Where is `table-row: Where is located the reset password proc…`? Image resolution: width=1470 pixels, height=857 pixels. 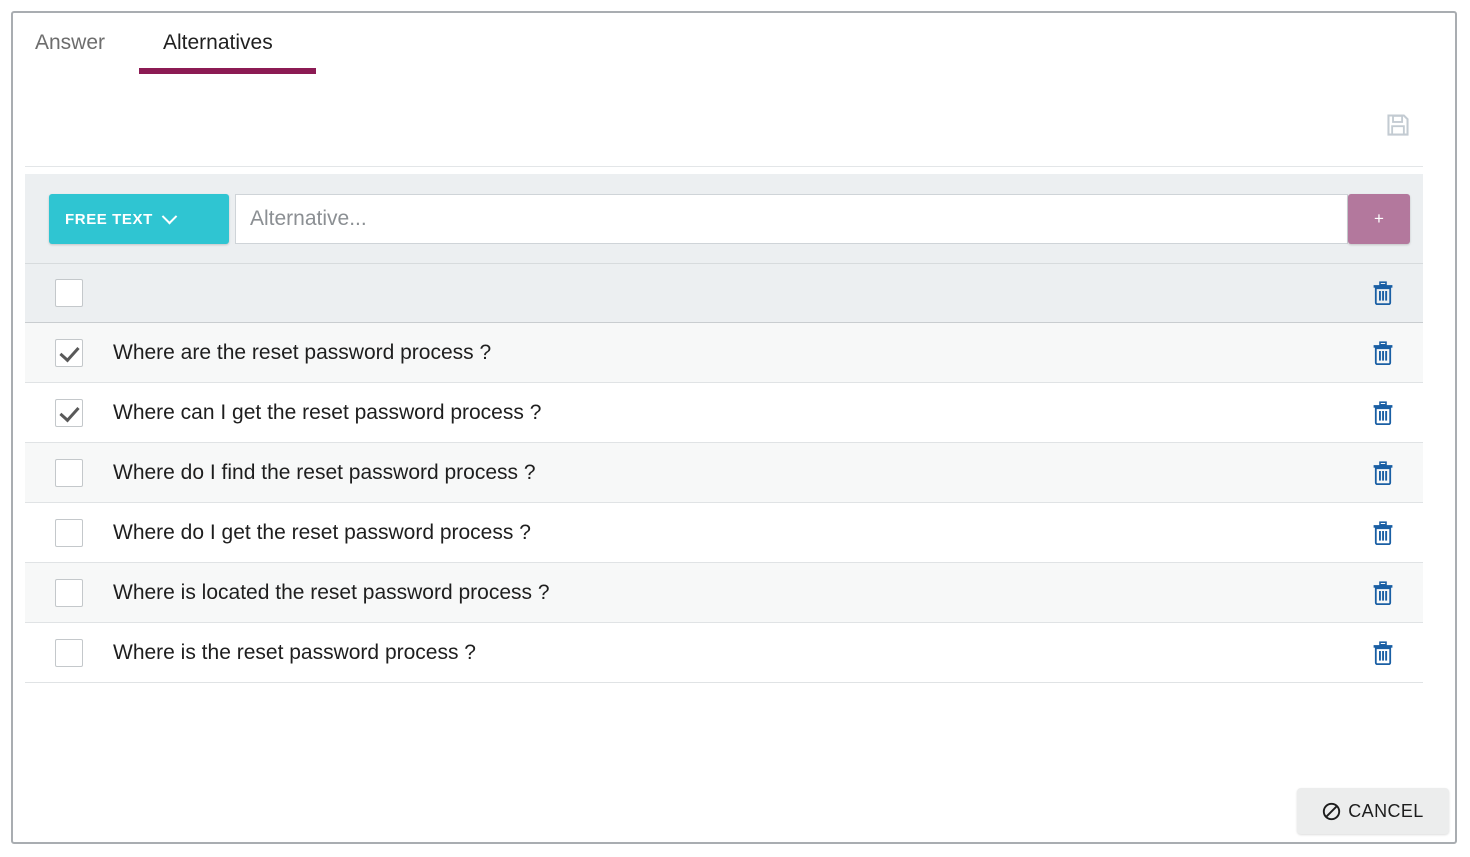
table-row: Where is located the reset password proc… is located at coordinates (724, 593).